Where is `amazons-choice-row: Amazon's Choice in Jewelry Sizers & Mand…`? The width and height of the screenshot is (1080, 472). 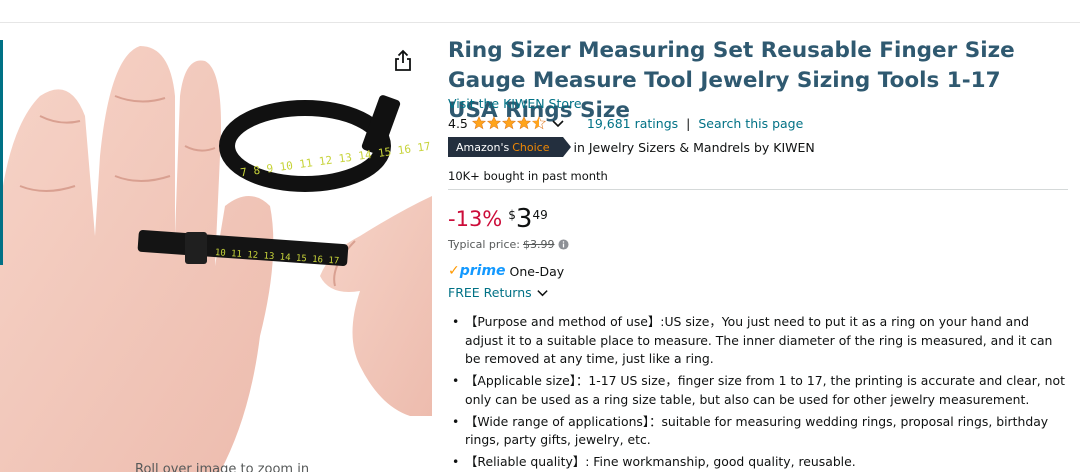 amazons-choice-row: Amazon's Choice in Jewelry Sizers & Mand… is located at coordinates (631, 147).